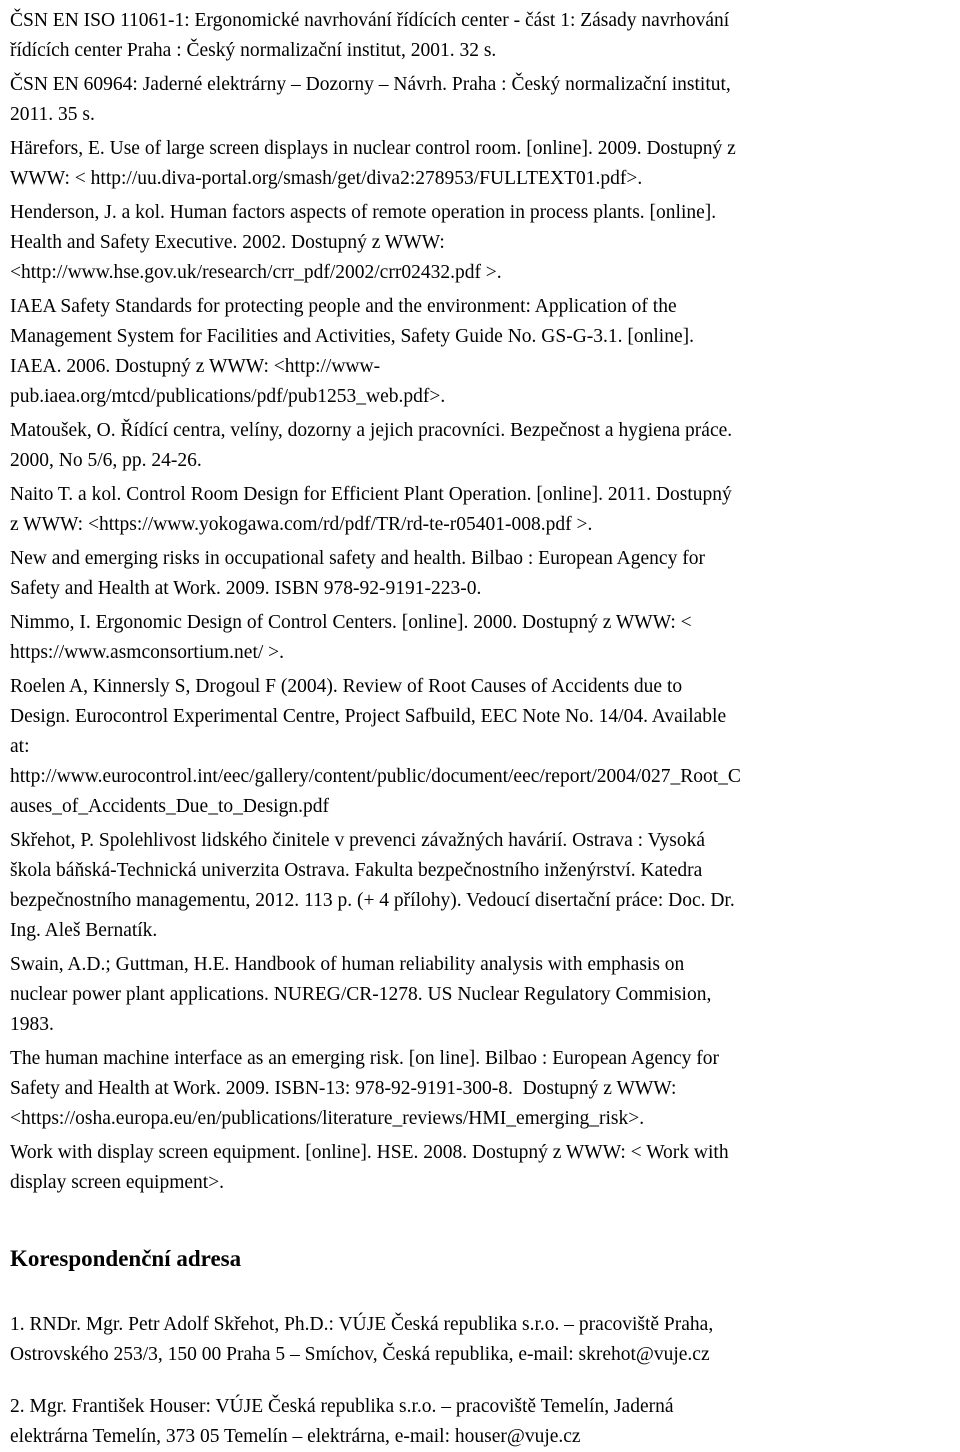 Image resolution: width=960 pixels, height=1452 pixels. What do you see at coordinates (478, 1221) in the screenshot?
I see `heading-spacer-top` at bounding box center [478, 1221].